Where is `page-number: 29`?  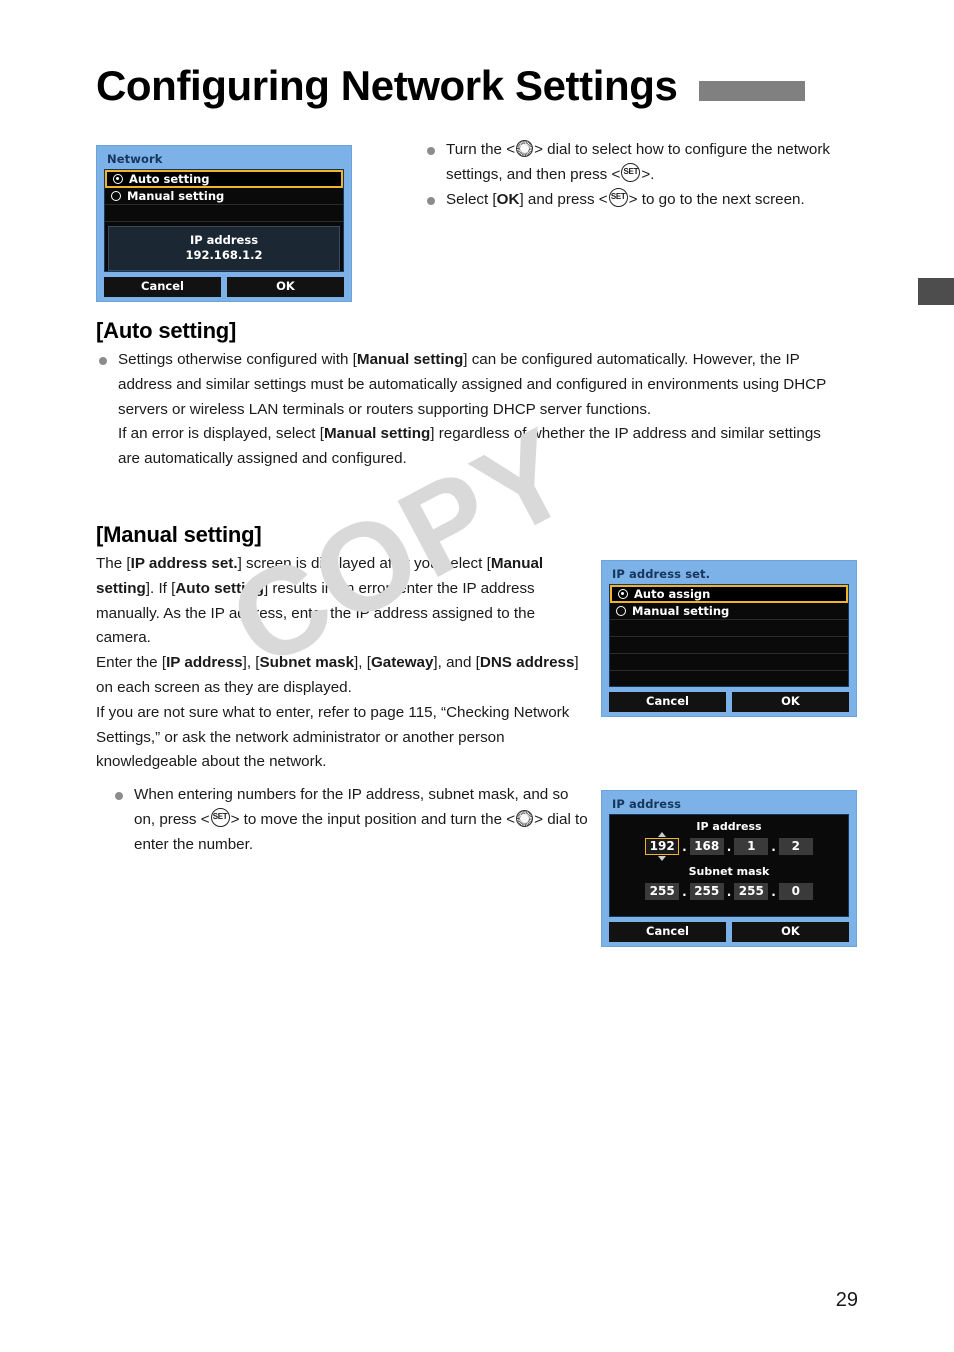 page-number: 29 is located at coordinates (846, 1300).